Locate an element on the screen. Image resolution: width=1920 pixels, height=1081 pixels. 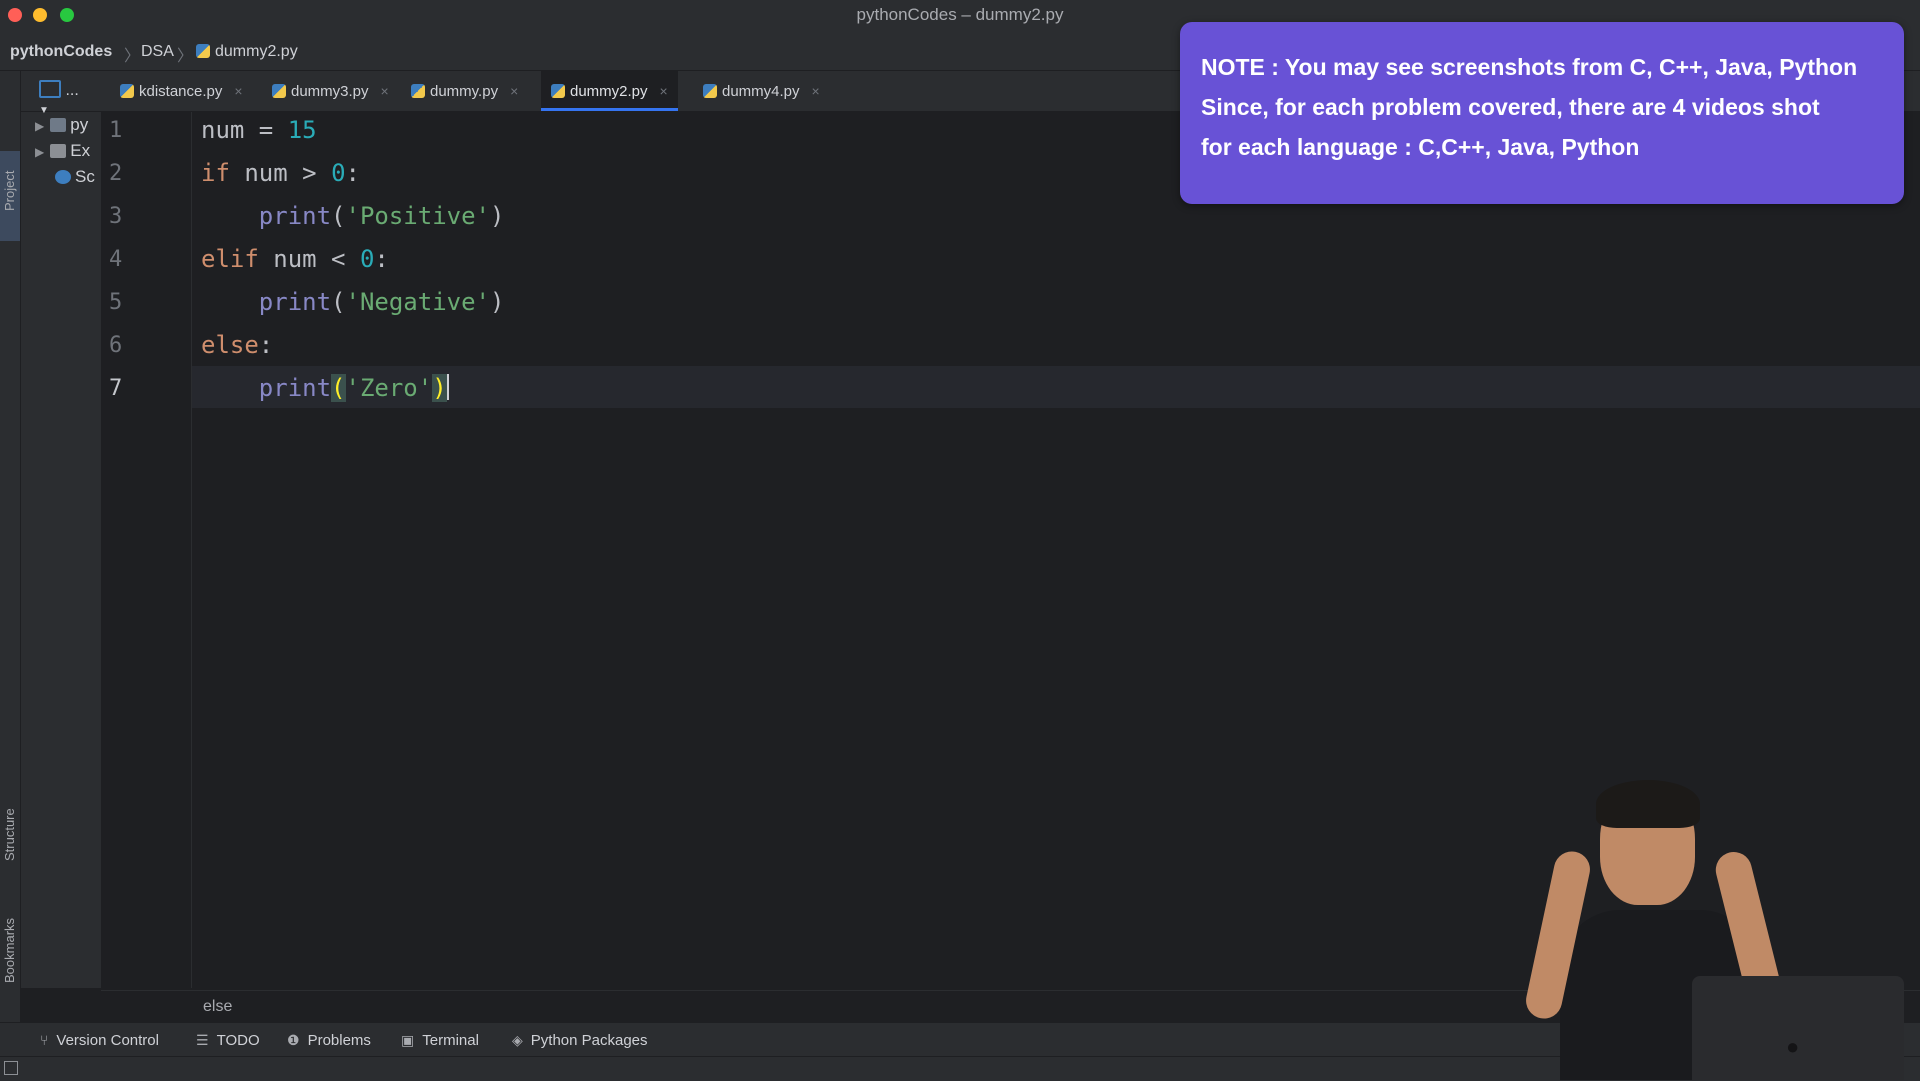
line-number: 2 is located at coordinates (116, 173).